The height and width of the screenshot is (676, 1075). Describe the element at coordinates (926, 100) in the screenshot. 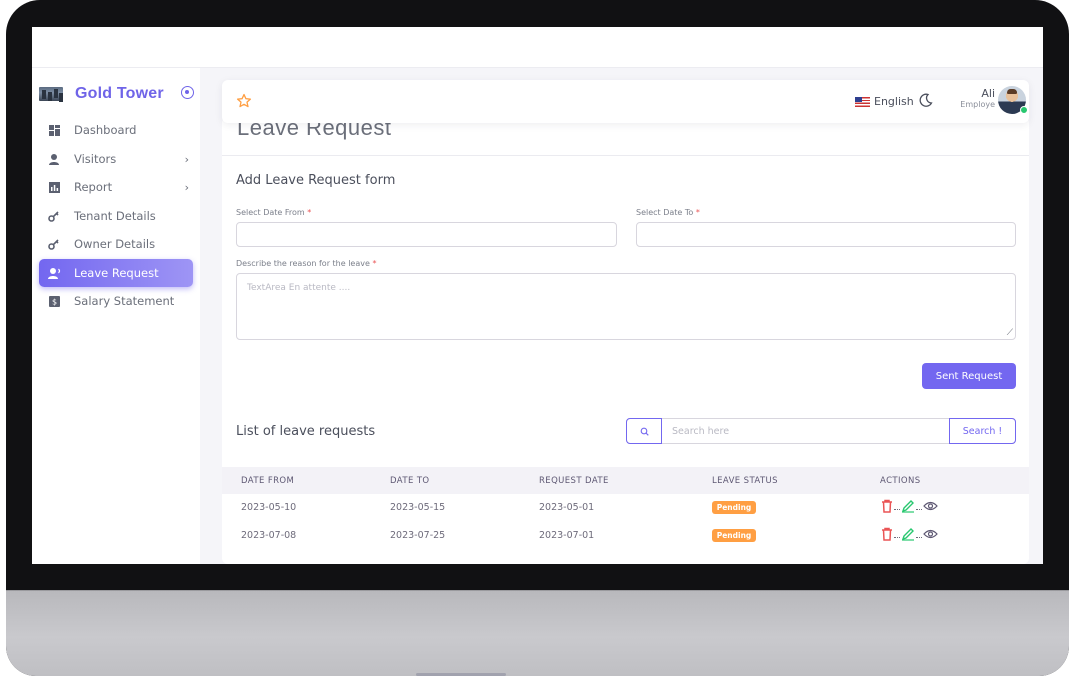

I see `moon-icon` at that location.